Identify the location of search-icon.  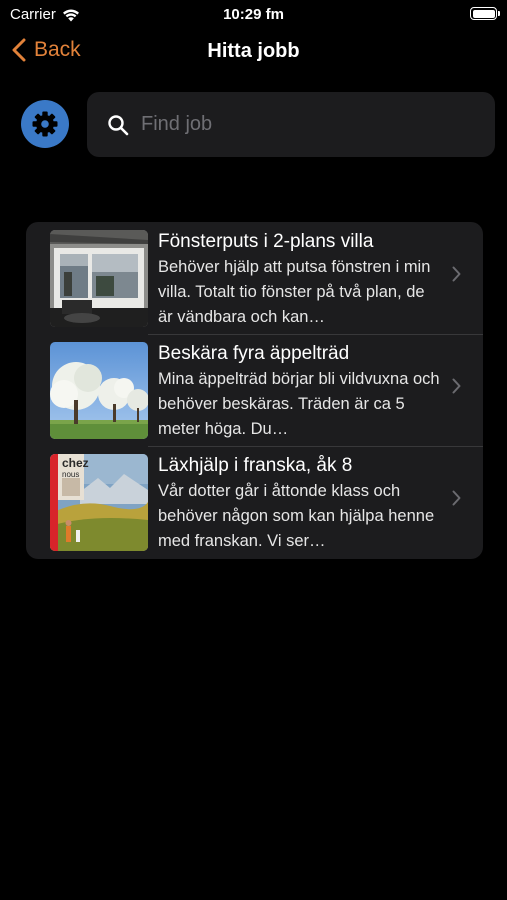
(118, 124).